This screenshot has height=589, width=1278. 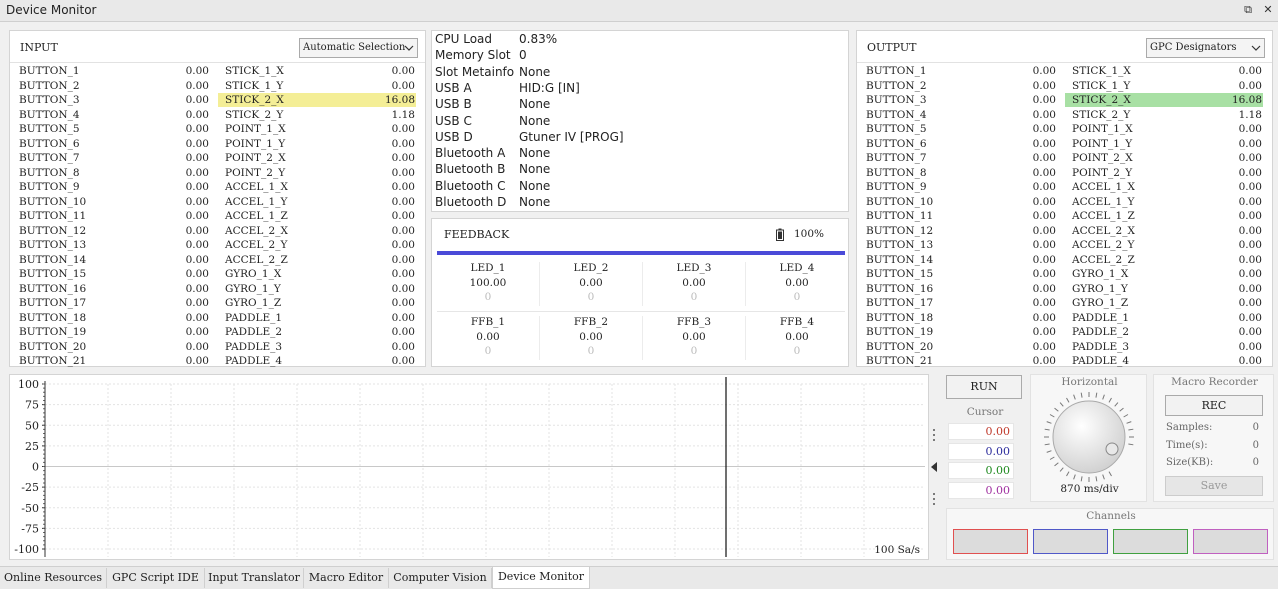 I want to click on status-key: Slot Metainfo, so click(x=475, y=71).